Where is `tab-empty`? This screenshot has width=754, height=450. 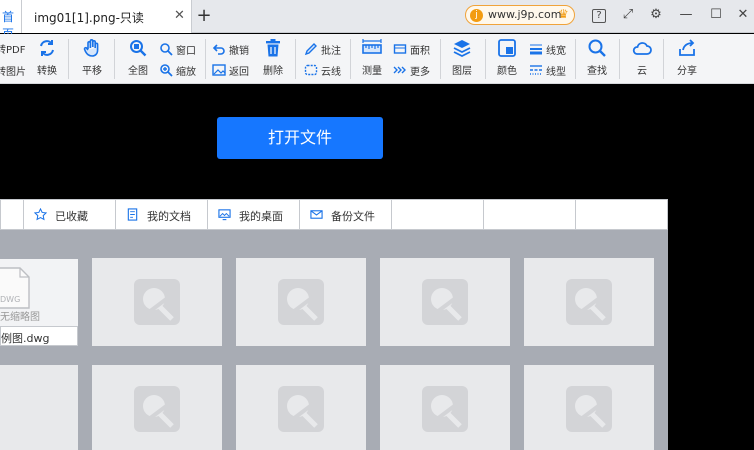 tab-empty is located at coordinates (530, 214).